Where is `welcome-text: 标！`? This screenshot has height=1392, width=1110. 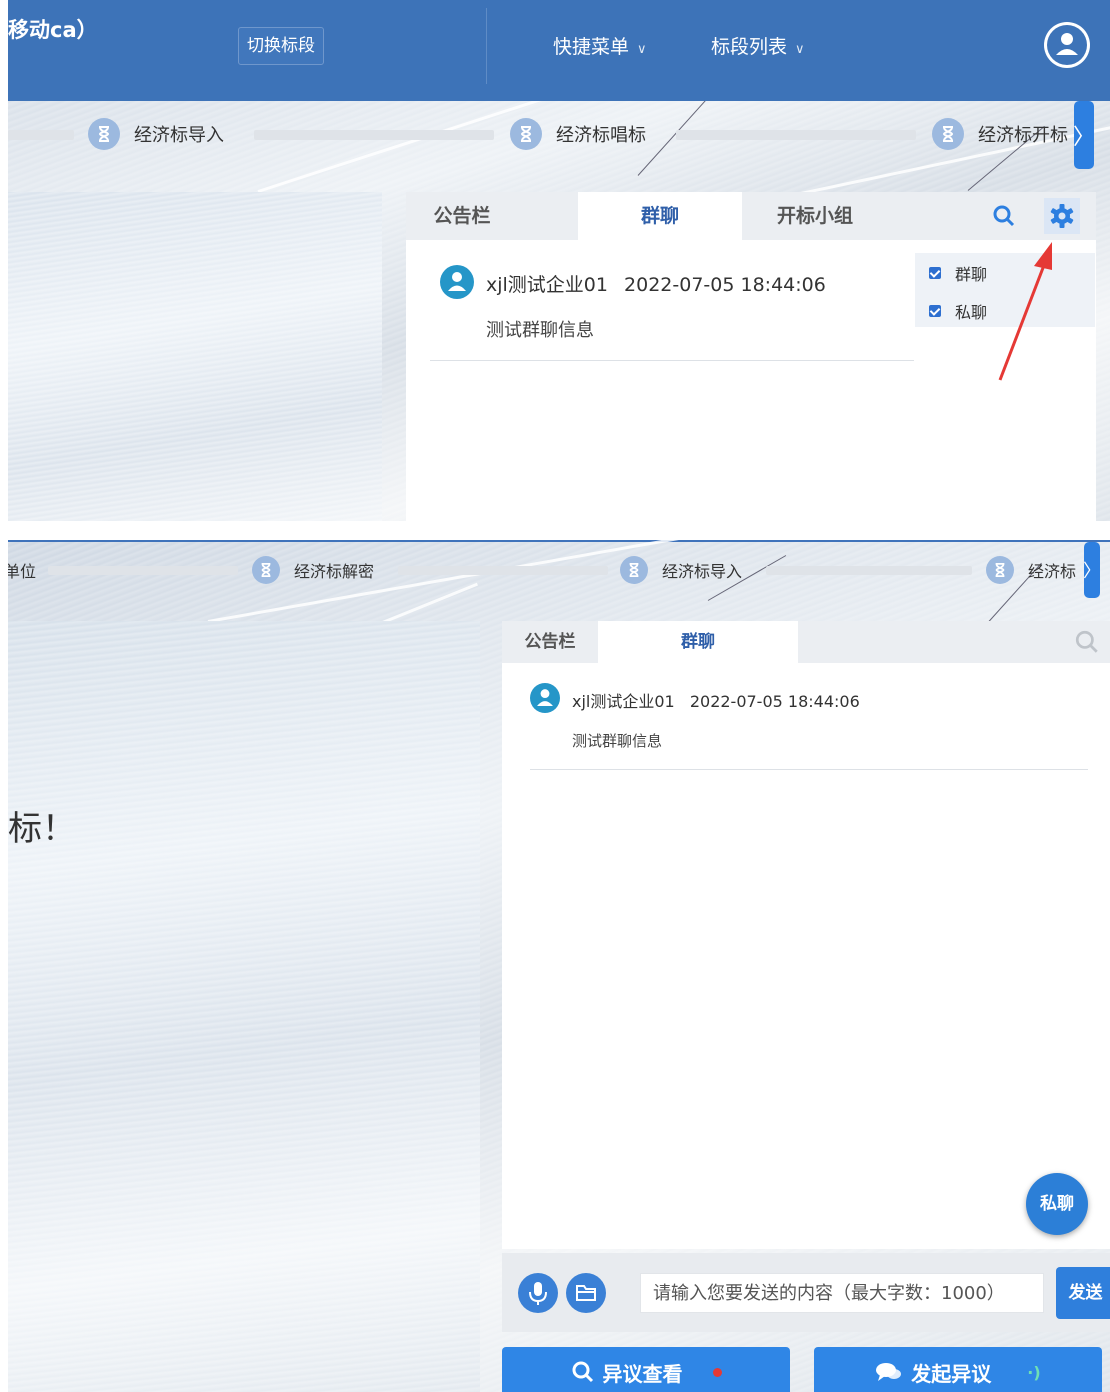
welcome-text: 标！ is located at coordinates (42, 829).